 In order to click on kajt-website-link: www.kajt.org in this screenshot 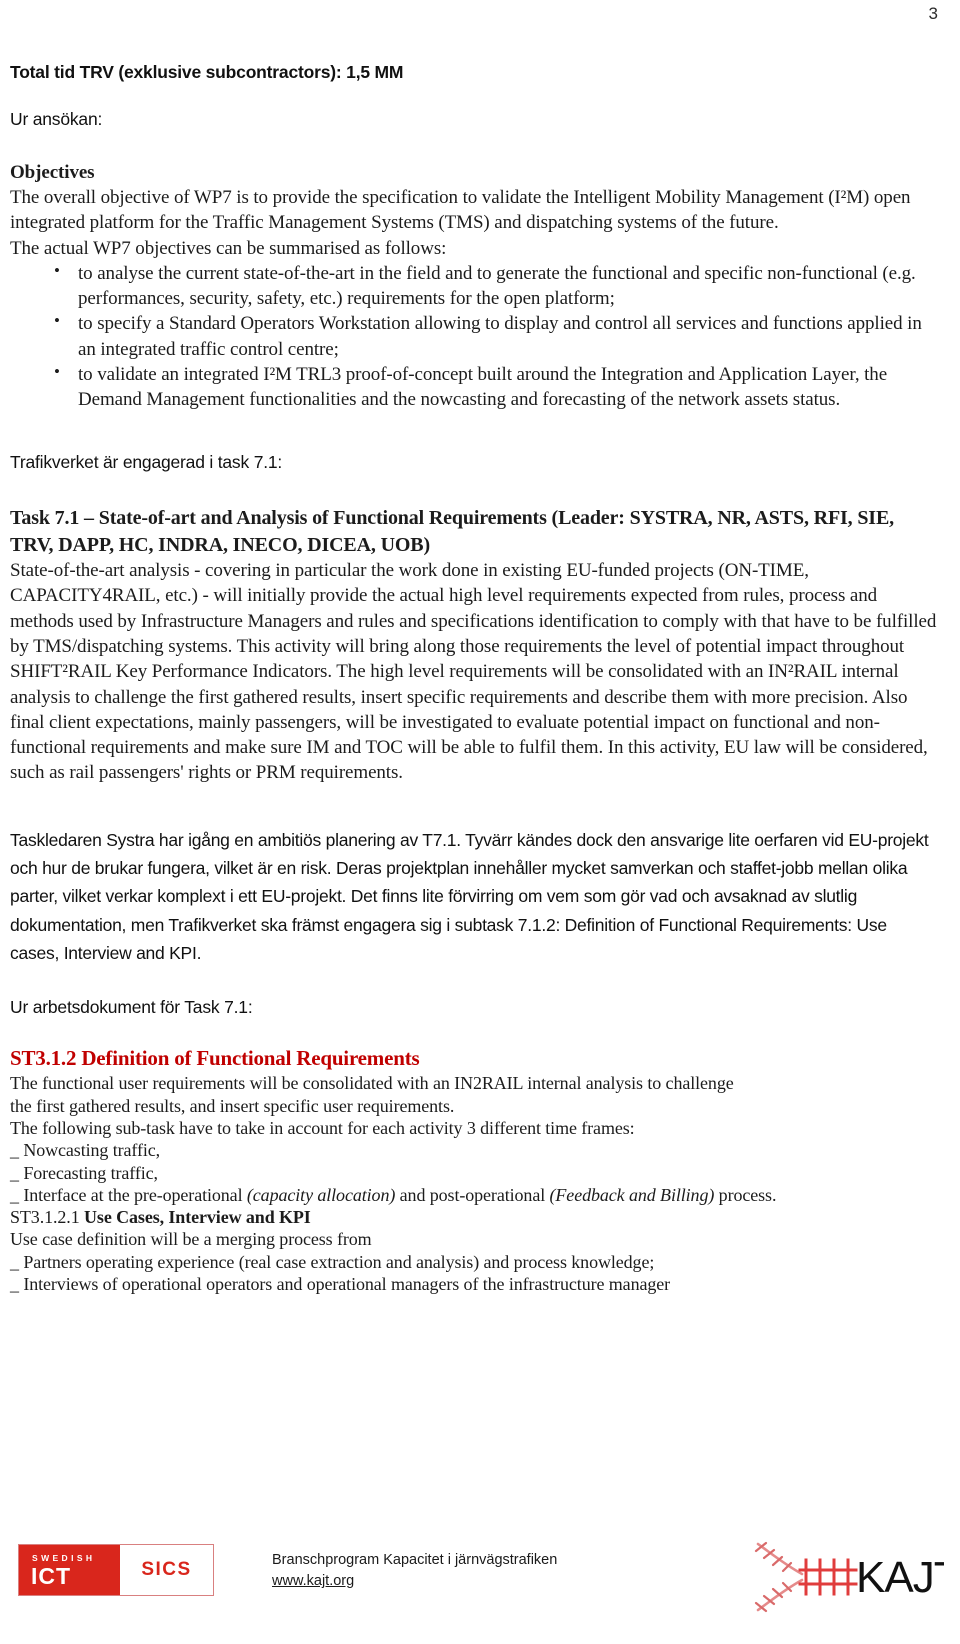, I will do `click(414, 1581)`.